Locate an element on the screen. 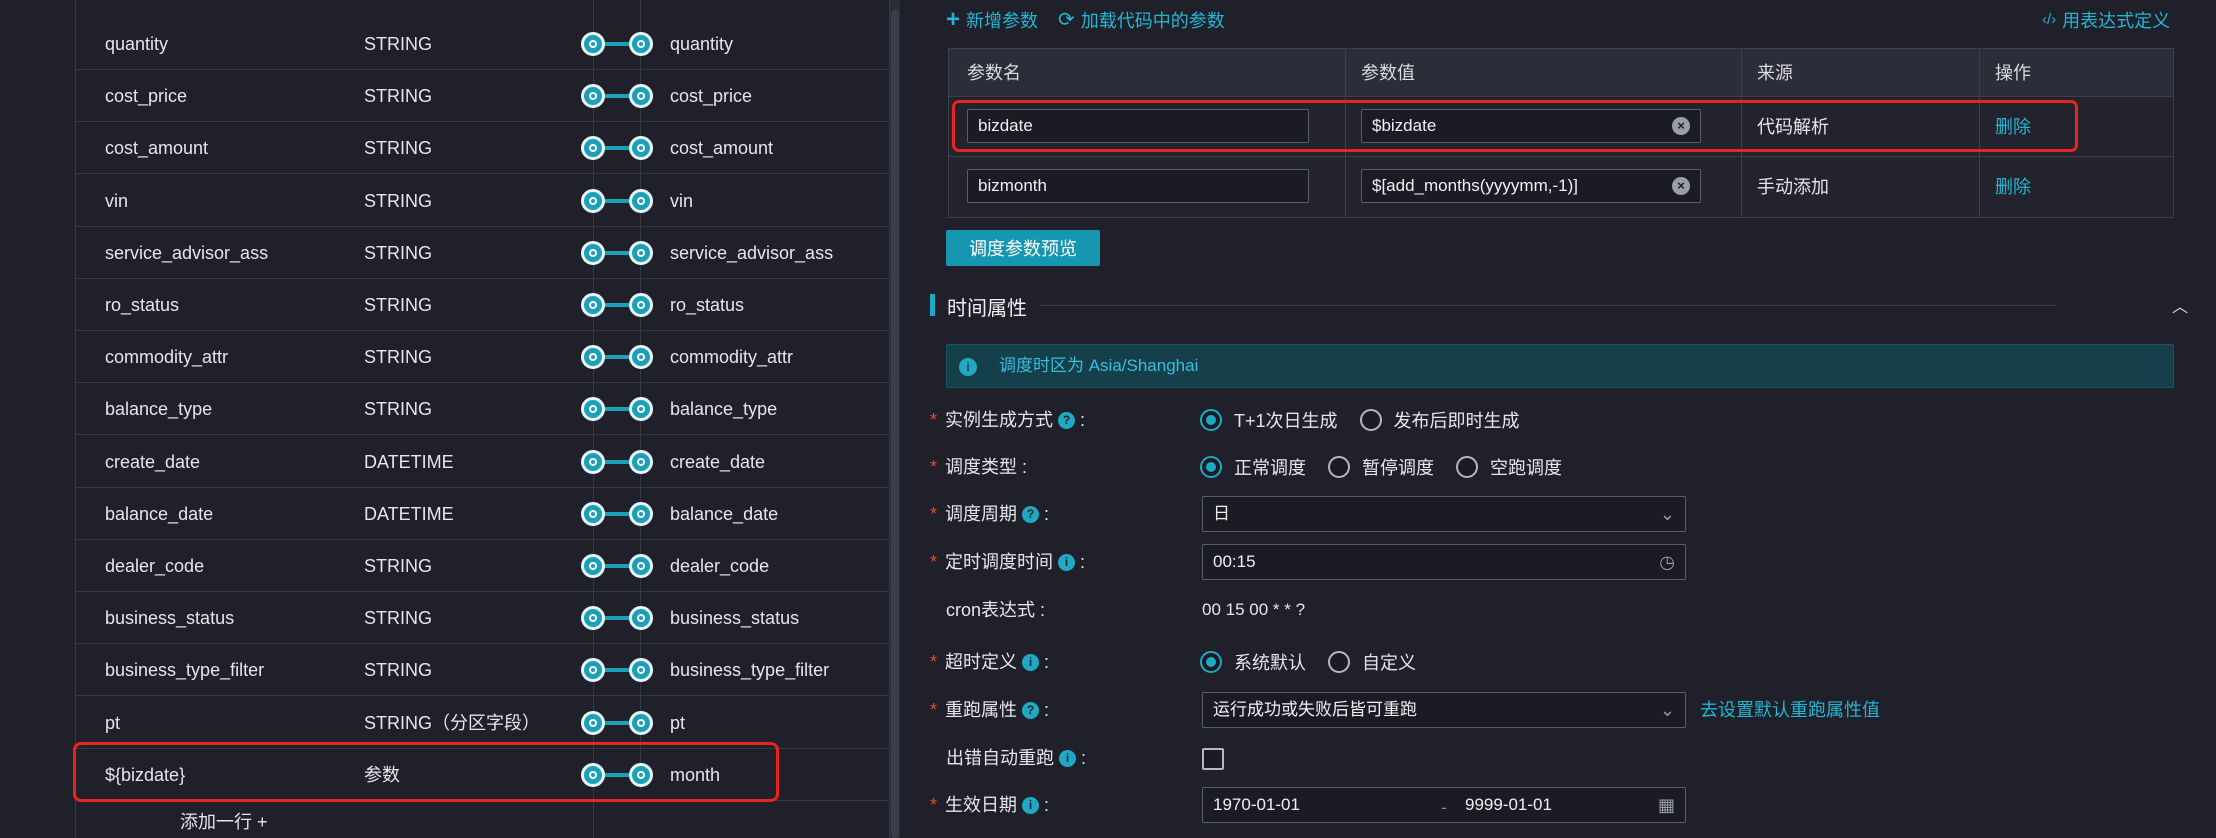 Image resolution: width=2216 pixels, height=838 pixels. param-value-input: $[add_months(yyyymm,-1)] × is located at coordinates (1531, 186).